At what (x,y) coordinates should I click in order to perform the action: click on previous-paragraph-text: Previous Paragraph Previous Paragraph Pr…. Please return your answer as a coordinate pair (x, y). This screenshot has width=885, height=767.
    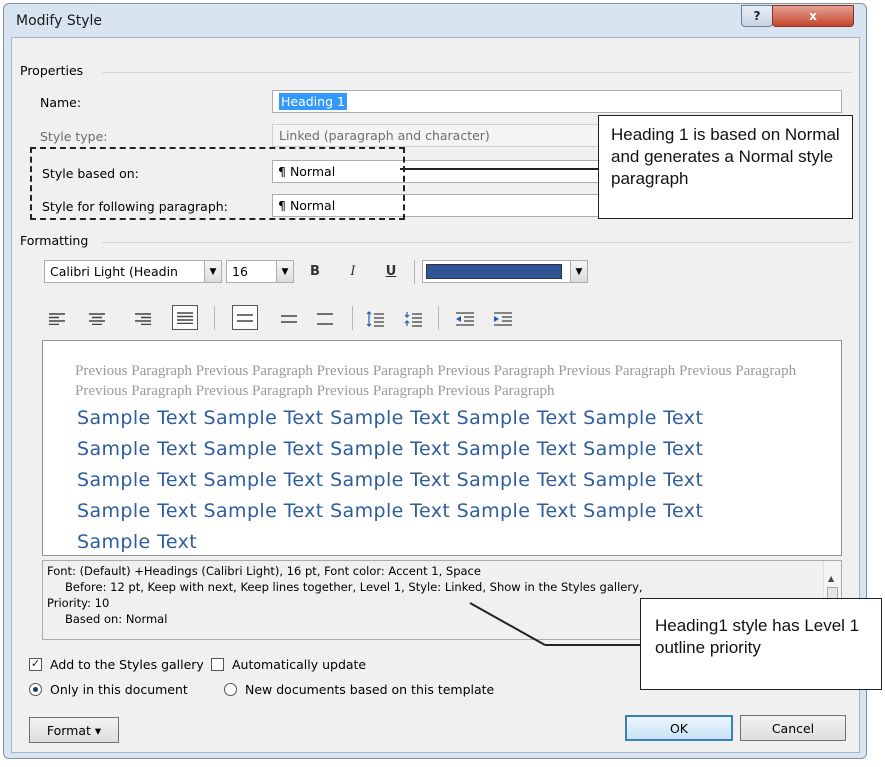
    Looking at the image, I should click on (436, 381).